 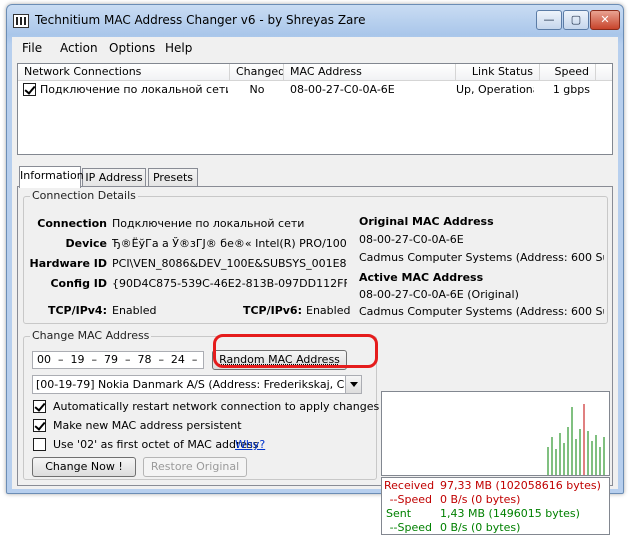 I want to click on tcpipv6-value: Enabled, so click(x=328, y=310).